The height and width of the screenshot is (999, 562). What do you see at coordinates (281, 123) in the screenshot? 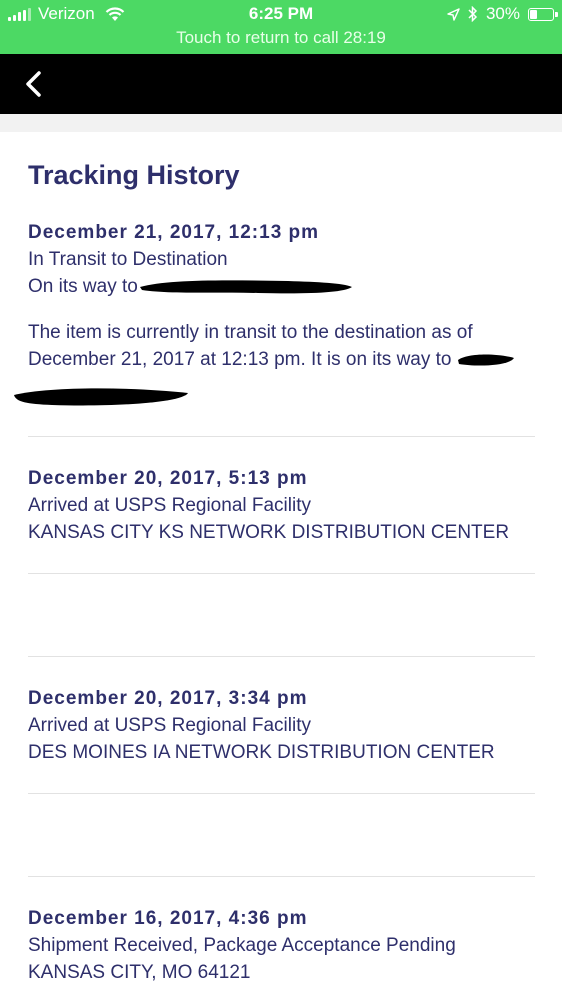
I see `header-separator` at bounding box center [281, 123].